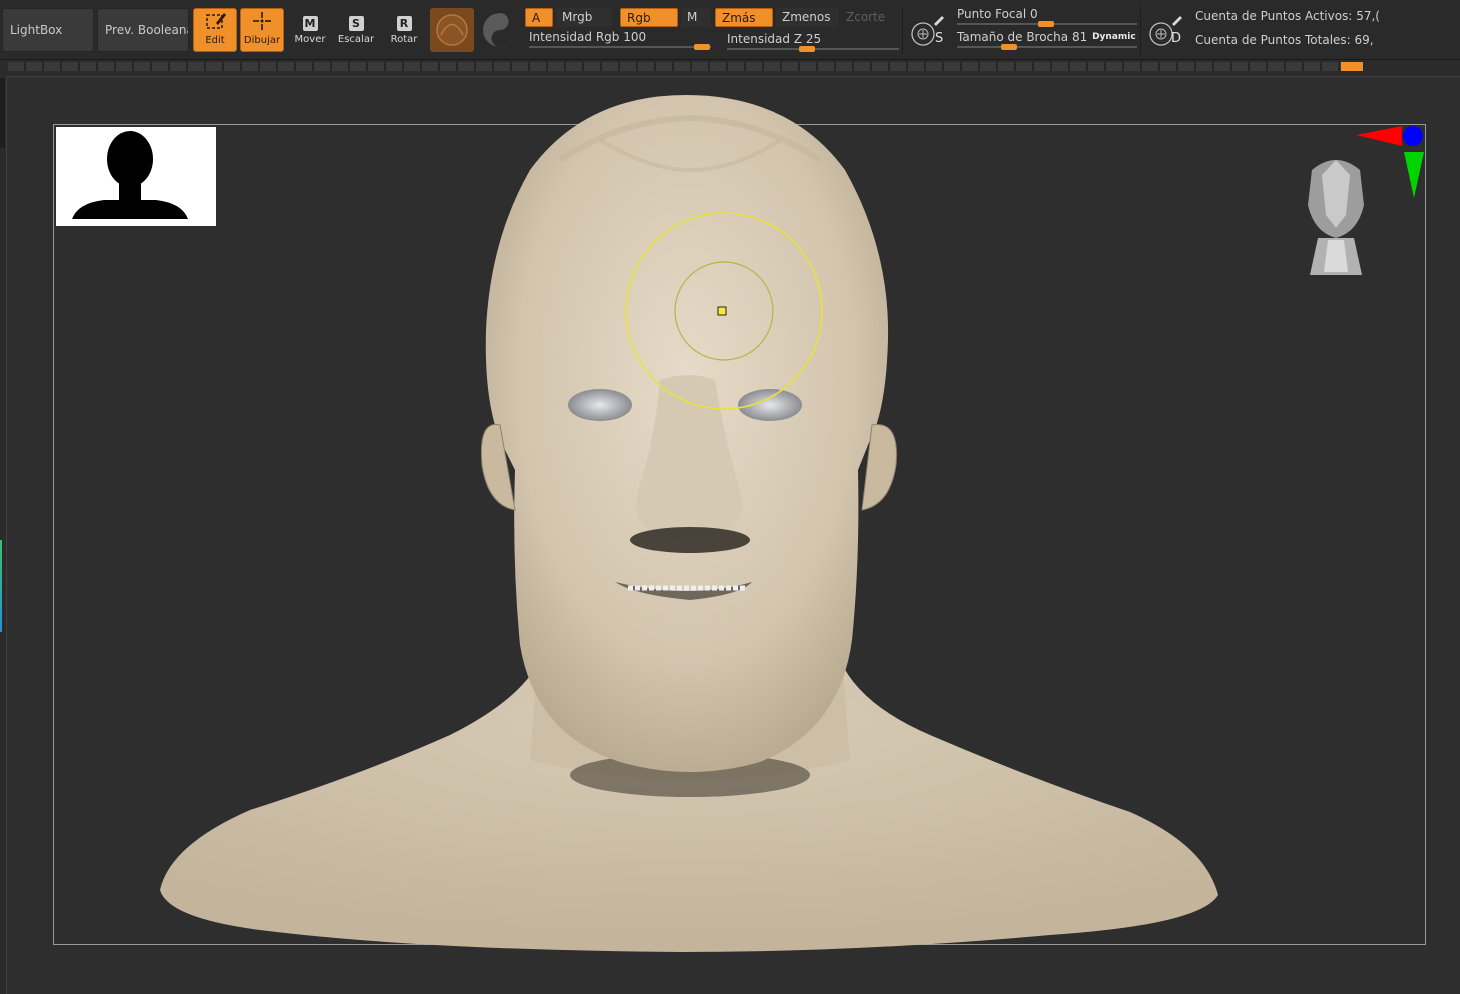  I want to click on timeline-marker, so click(1352, 66).